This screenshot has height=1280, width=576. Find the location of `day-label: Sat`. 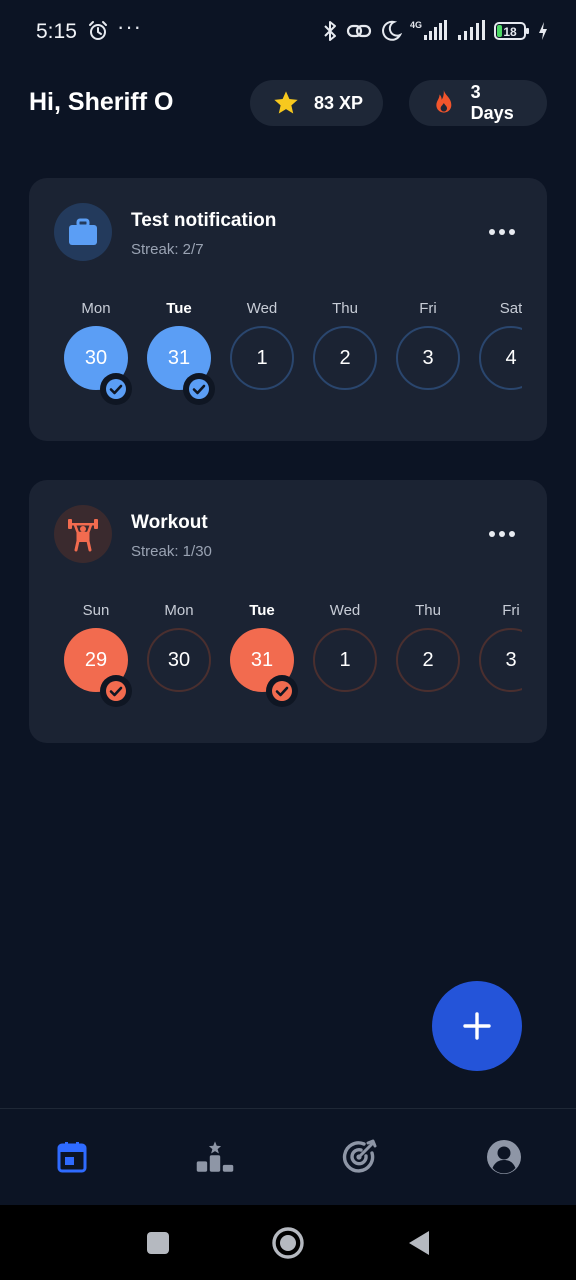

day-label: Sat is located at coordinates (510, 308).